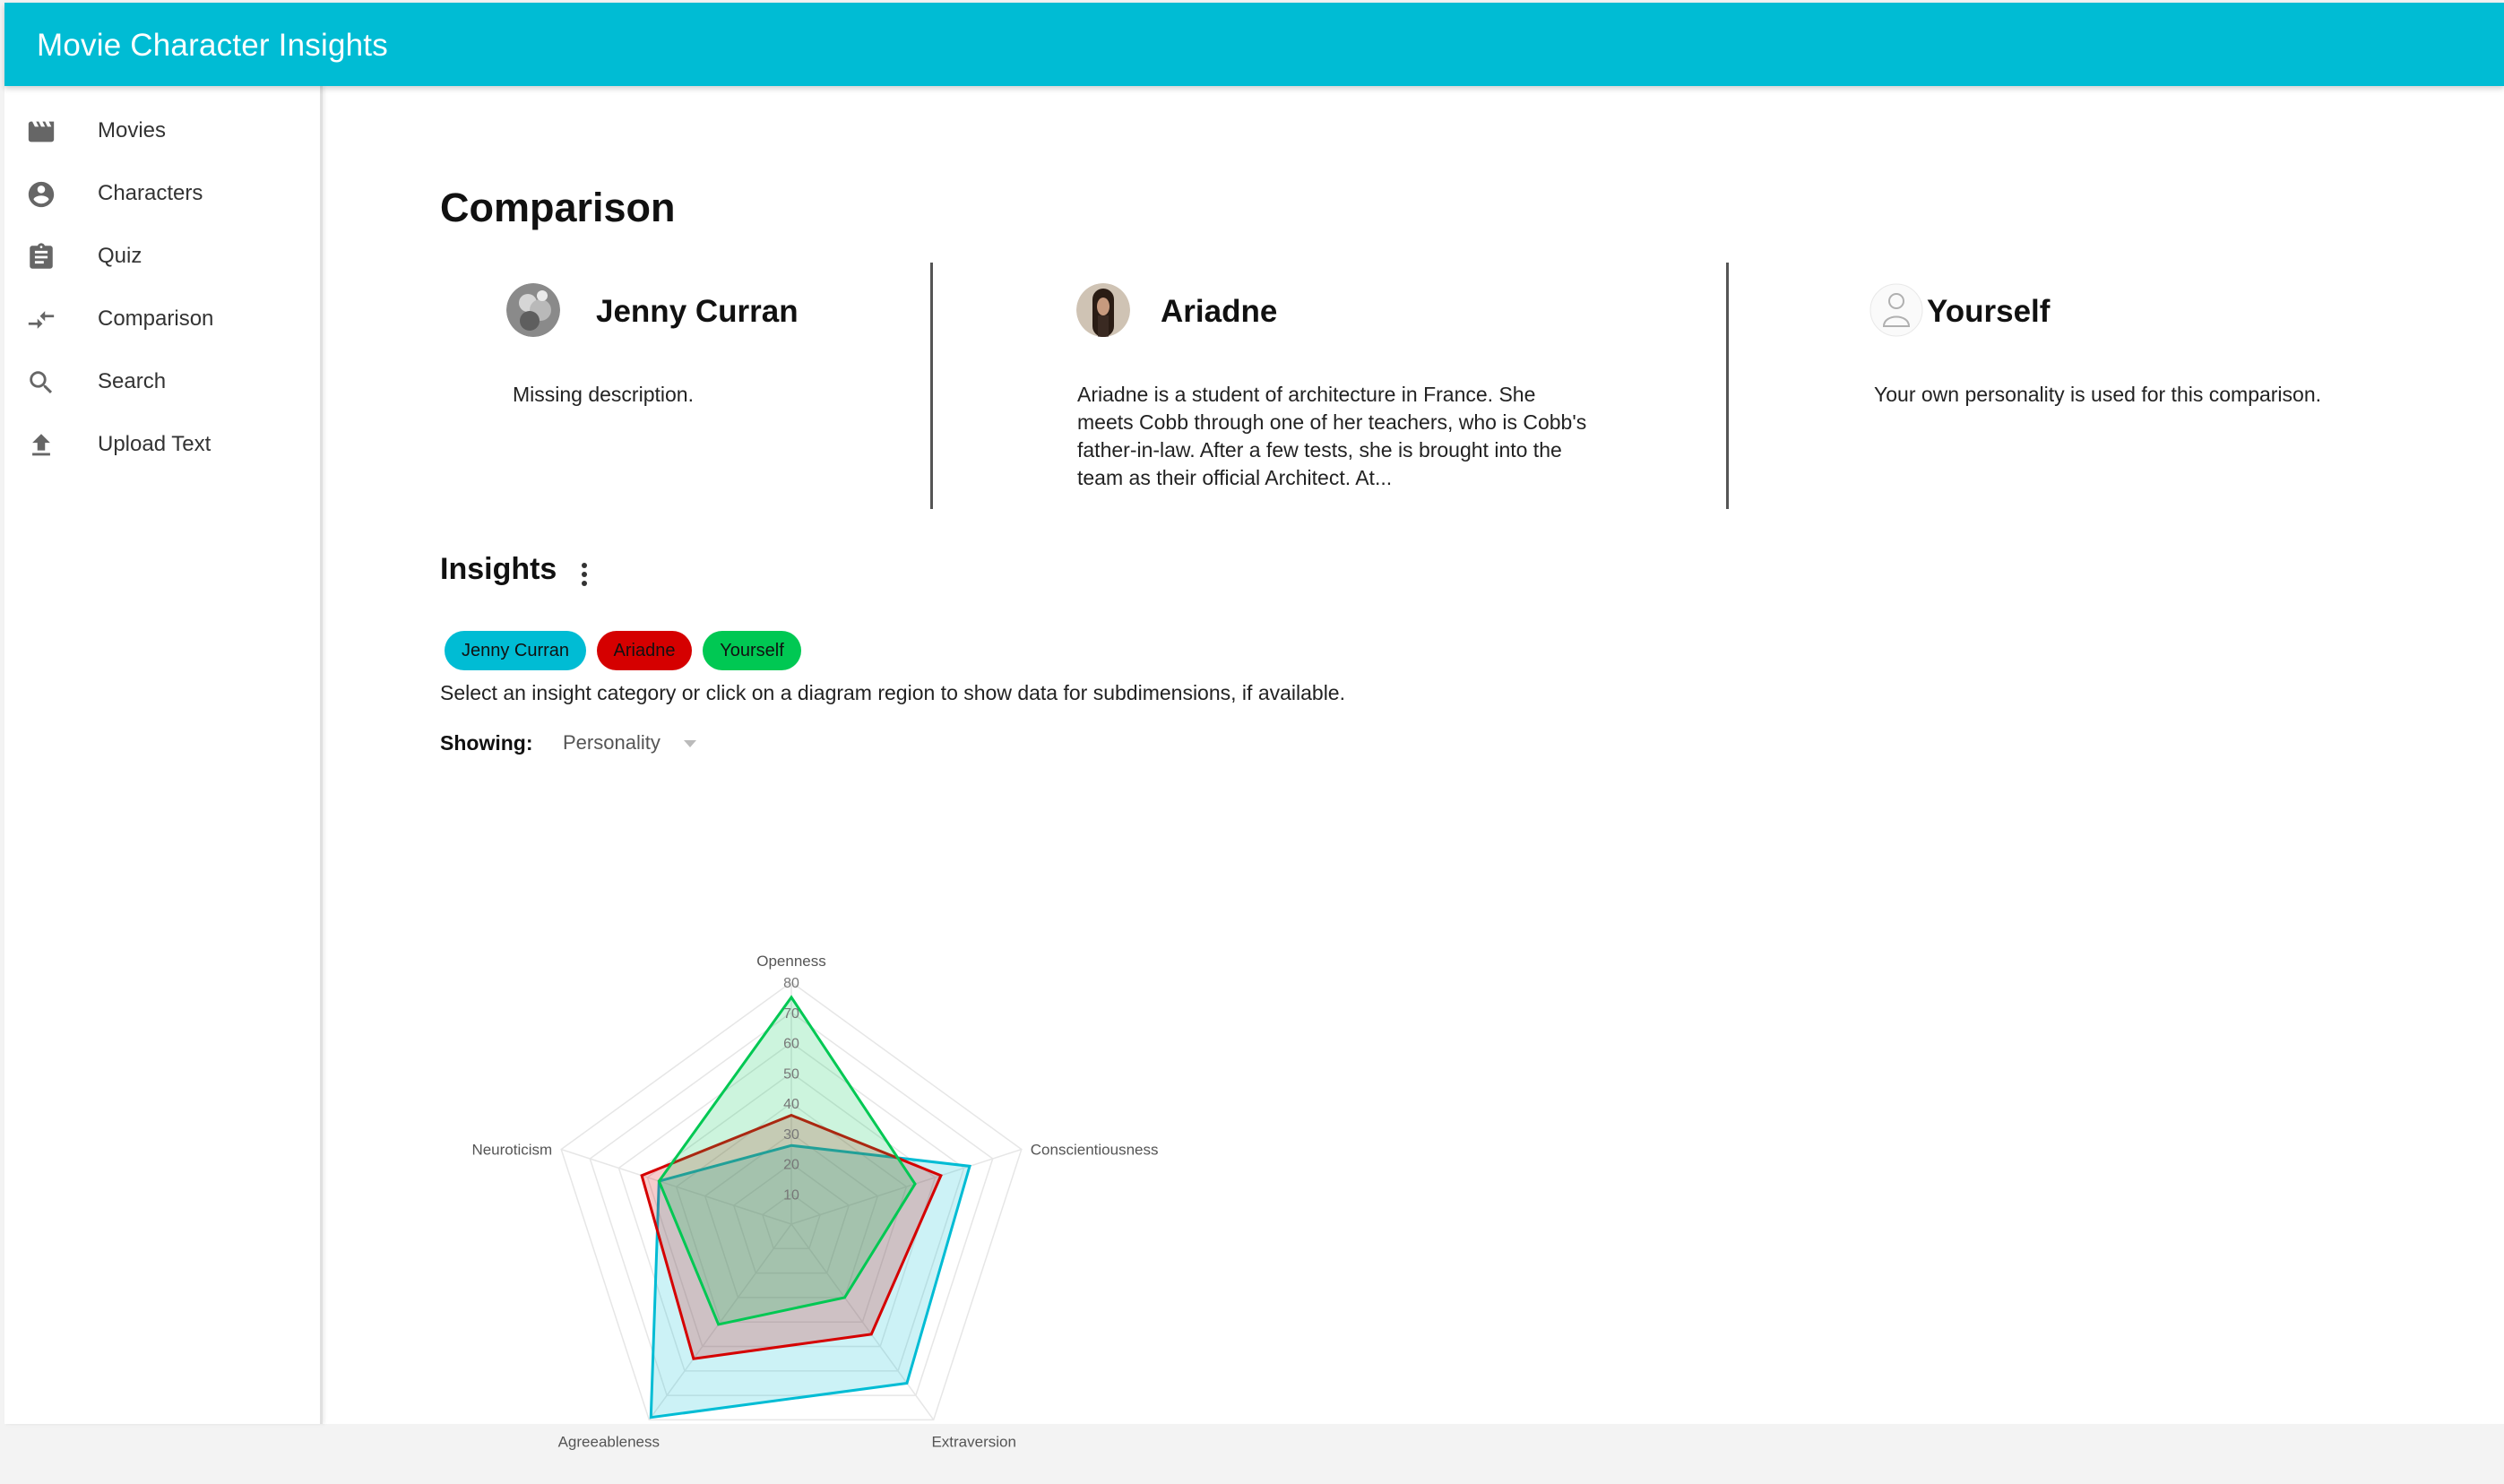 This screenshot has width=2504, height=1484. What do you see at coordinates (973, 1441) in the screenshot?
I see `category-label: Extraversion` at bounding box center [973, 1441].